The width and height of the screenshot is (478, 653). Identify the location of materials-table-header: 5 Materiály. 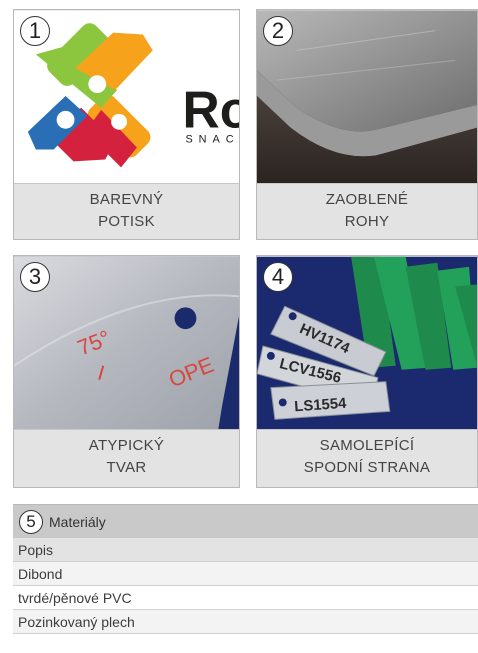
(245, 521).